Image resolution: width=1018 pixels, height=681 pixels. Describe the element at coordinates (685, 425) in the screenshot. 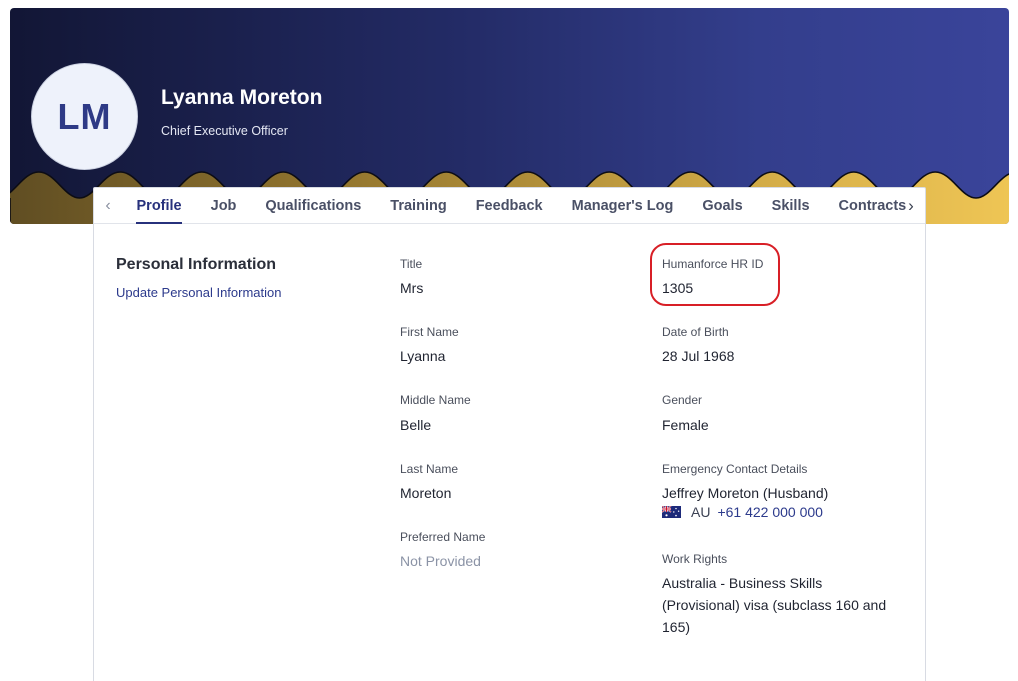

I see `gender-value: Female` at that location.